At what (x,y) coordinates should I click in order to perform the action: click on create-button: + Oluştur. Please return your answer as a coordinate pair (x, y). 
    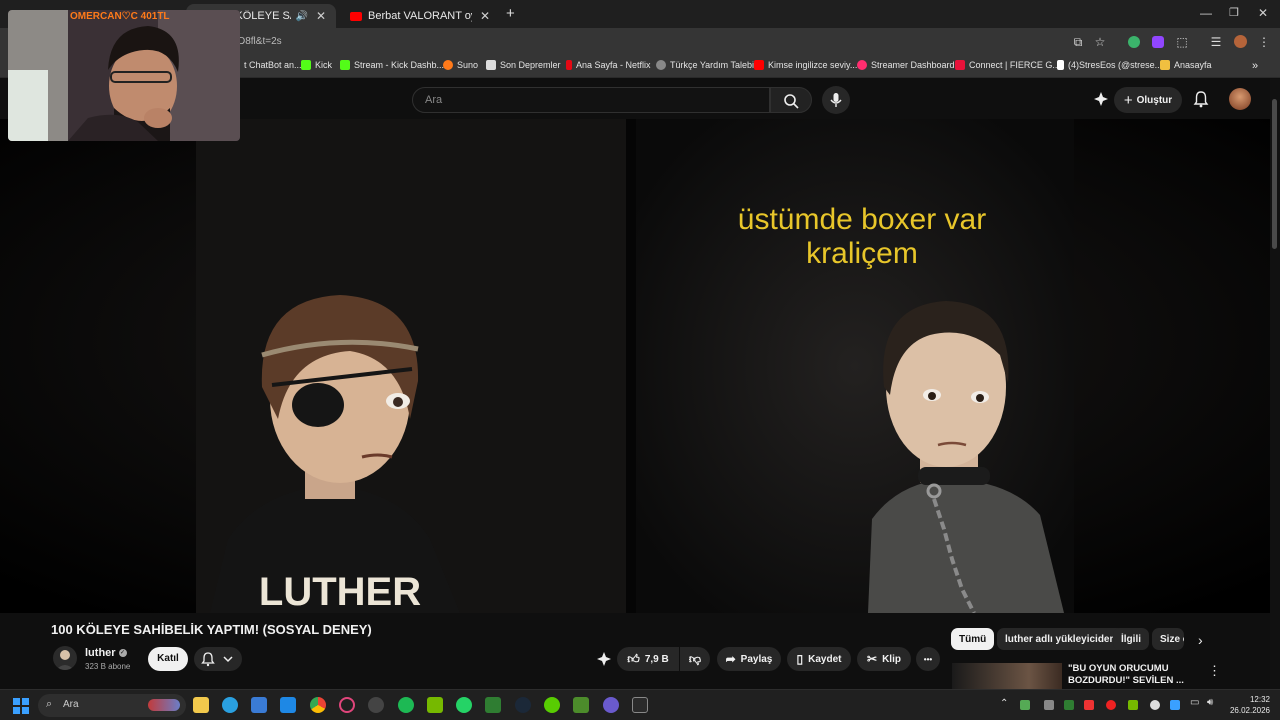
    Looking at the image, I should click on (1148, 100).